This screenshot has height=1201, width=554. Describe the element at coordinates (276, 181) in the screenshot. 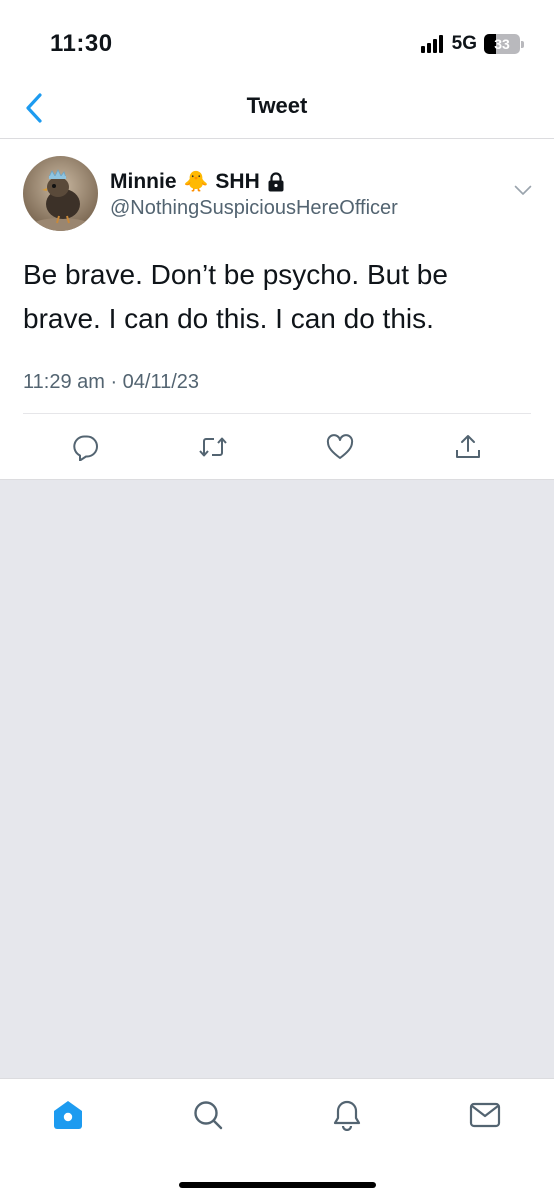

I see `lock-icon` at that location.